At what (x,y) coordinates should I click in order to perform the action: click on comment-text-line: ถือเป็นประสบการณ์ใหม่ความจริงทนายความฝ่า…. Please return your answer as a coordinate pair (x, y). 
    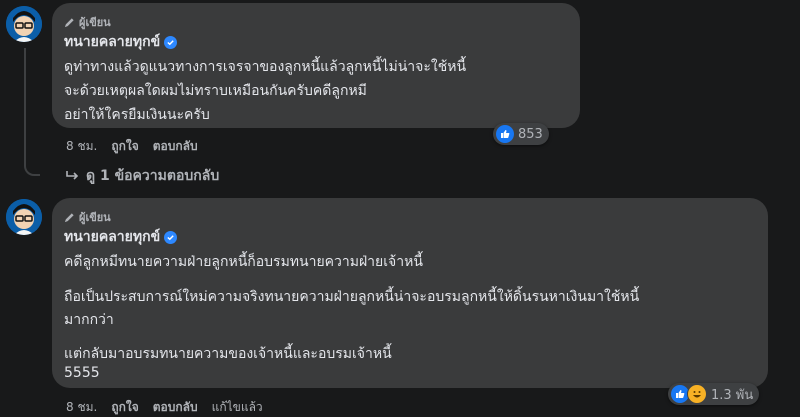
    Looking at the image, I should click on (352, 297).